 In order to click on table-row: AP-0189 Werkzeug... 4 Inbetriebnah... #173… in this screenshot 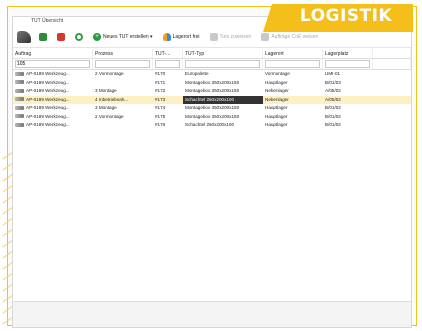, I will do `click(212, 100)`.